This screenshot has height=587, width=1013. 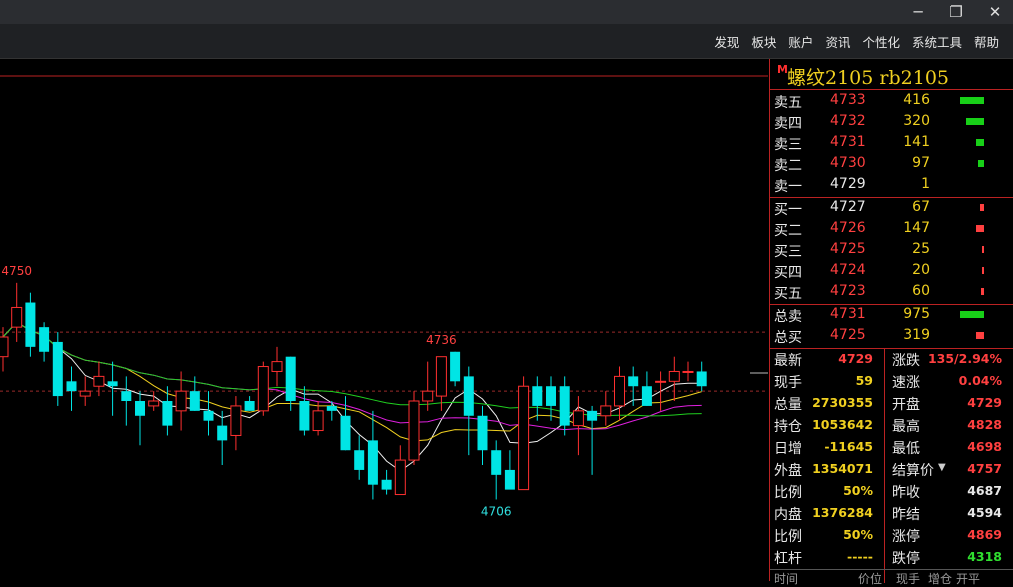 I want to click on chevron-down-icon: ▼, so click(x=942, y=467).